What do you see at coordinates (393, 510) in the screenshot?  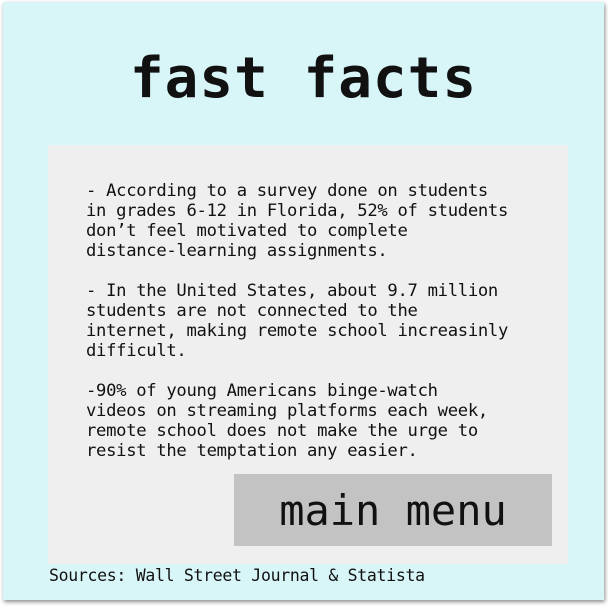 I see `main-menu-button: main menu` at bounding box center [393, 510].